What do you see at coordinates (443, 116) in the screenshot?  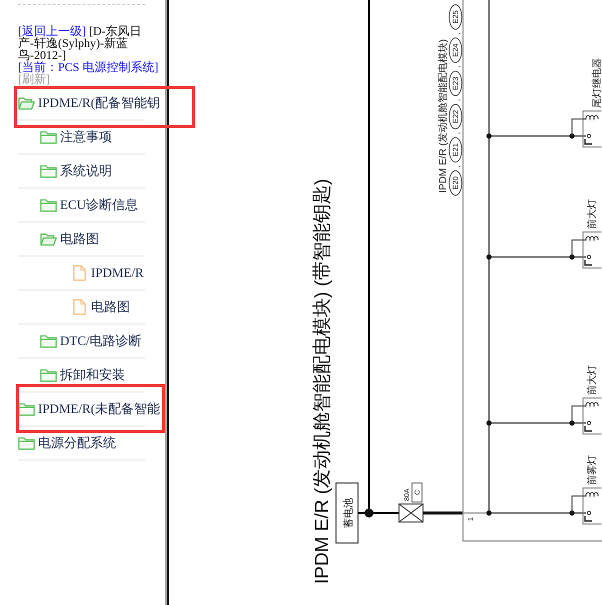 I see `module-label: IPDM E/R (发动机舱智能配电模块)` at bounding box center [443, 116].